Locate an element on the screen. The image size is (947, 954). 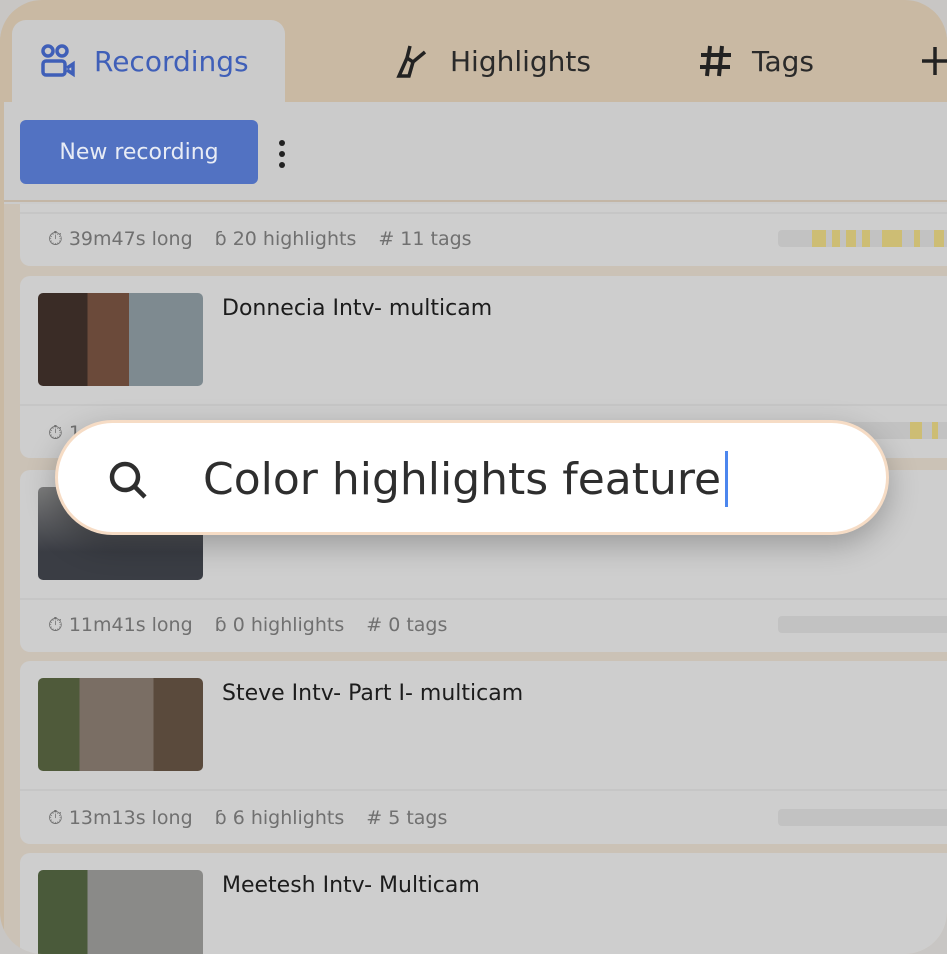
tab-label: Highlights is located at coordinates (520, 61).